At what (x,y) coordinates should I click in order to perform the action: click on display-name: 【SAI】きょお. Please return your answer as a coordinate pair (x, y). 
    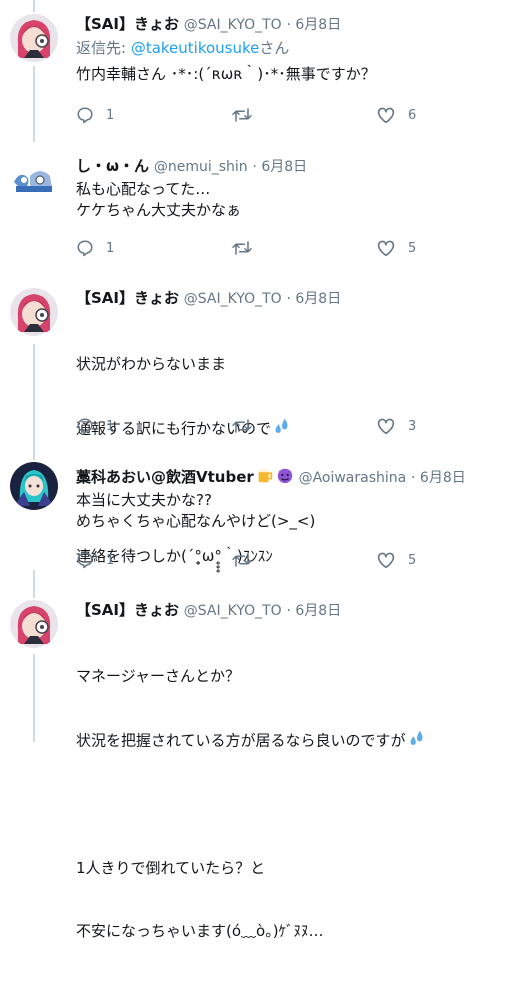
    Looking at the image, I should click on (127, 610).